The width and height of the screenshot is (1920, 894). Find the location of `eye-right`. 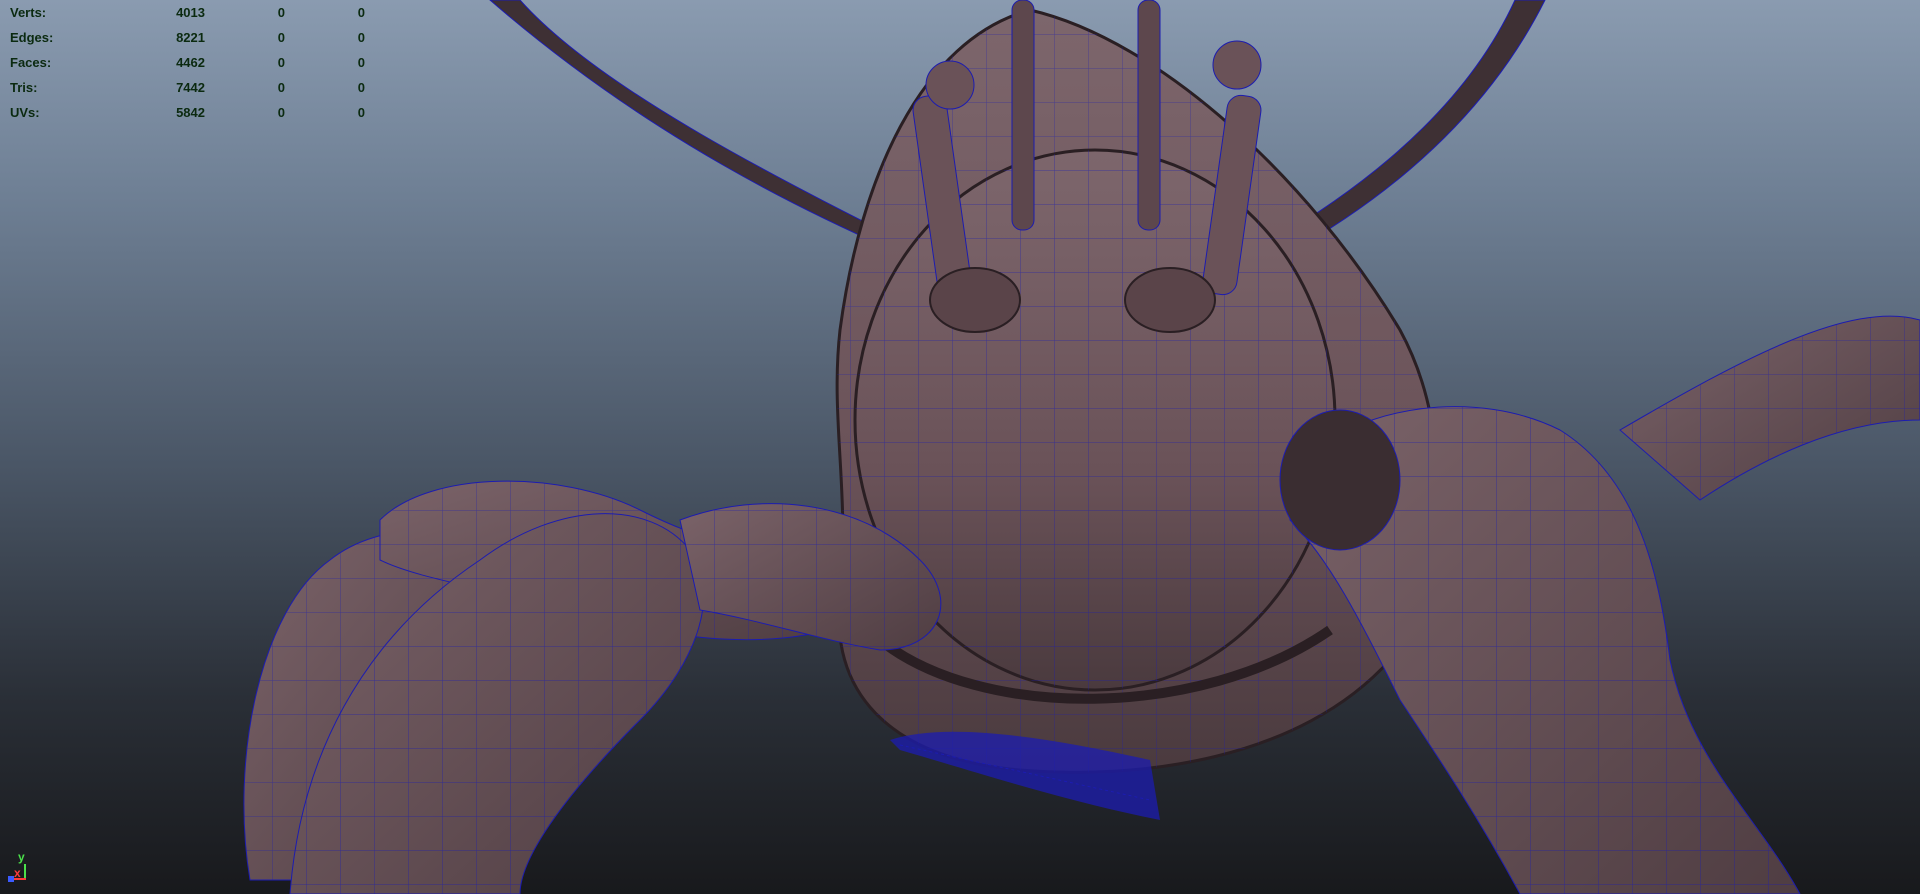

eye-right is located at coordinates (1237, 65).